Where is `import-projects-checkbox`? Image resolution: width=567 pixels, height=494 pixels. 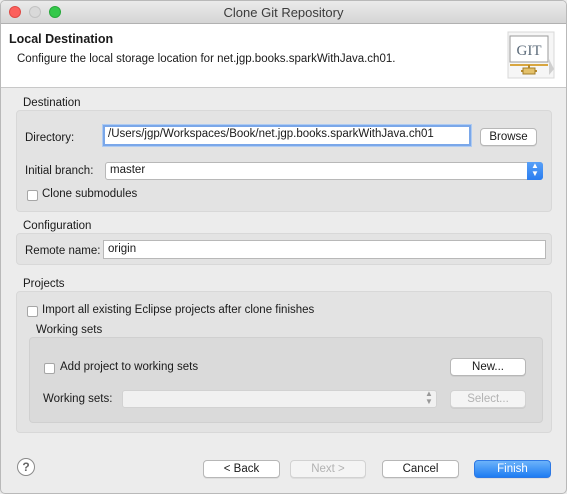
import-projects-checkbox is located at coordinates (32, 311).